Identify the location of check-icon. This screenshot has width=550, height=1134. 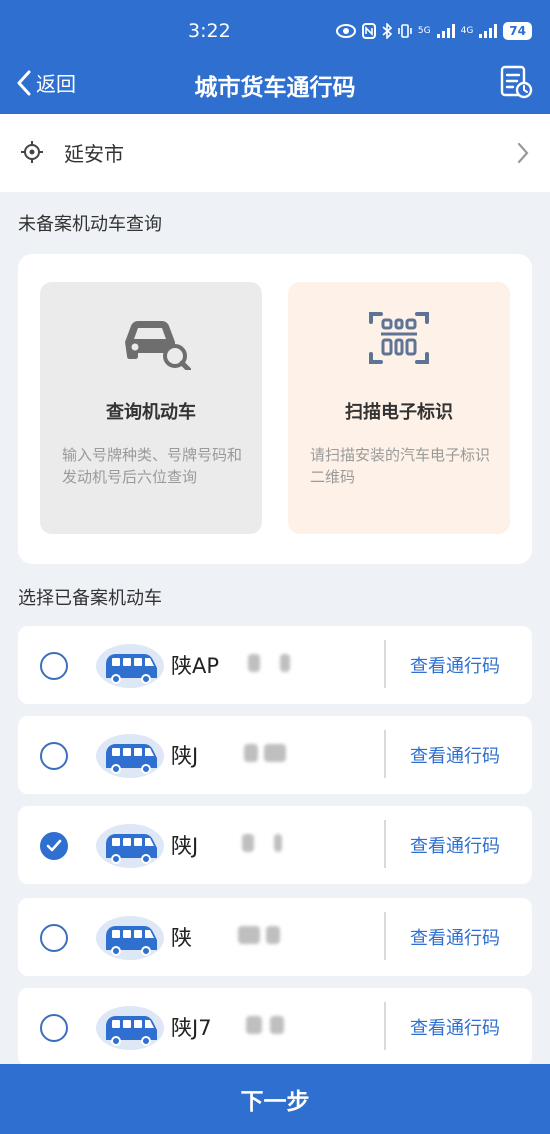
(54, 845).